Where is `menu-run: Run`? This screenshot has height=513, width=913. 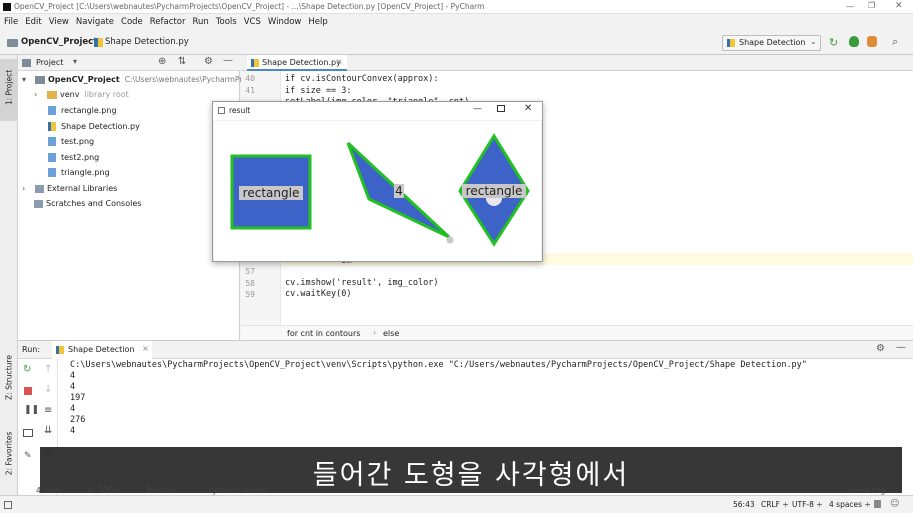
menu-run: Run is located at coordinates (200, 22).